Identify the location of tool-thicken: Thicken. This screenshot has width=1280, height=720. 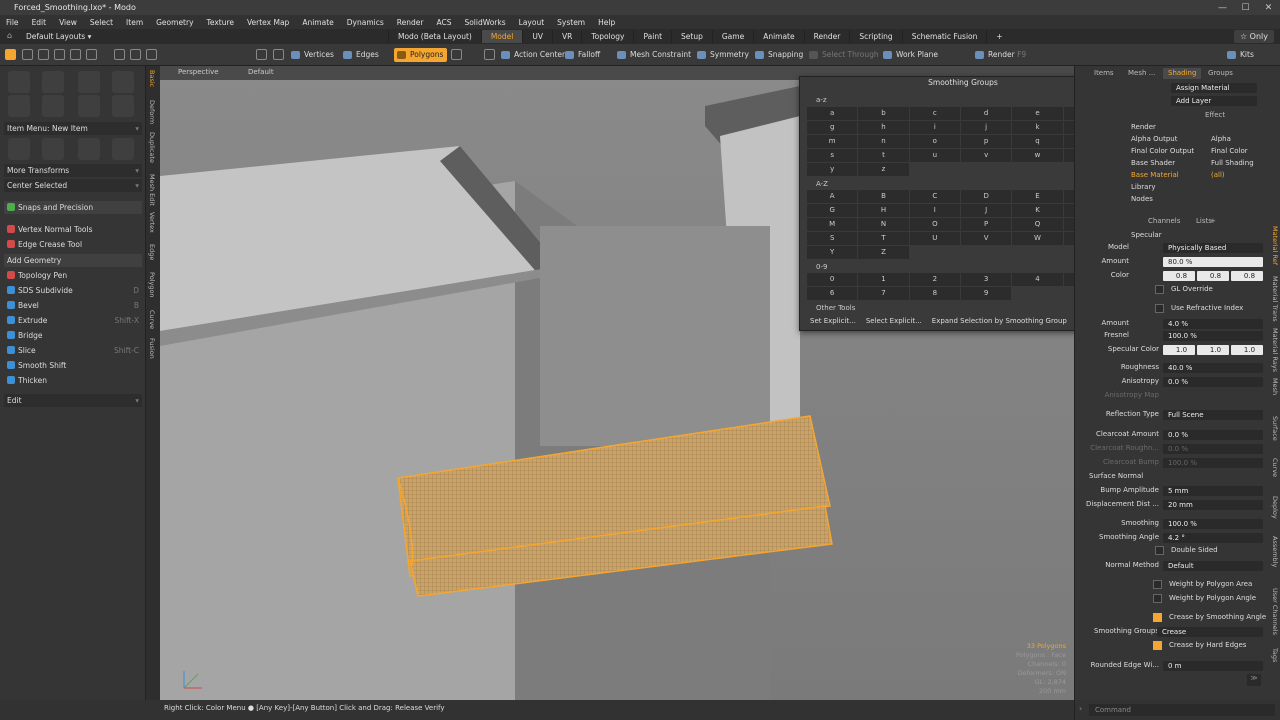
(73, 380).